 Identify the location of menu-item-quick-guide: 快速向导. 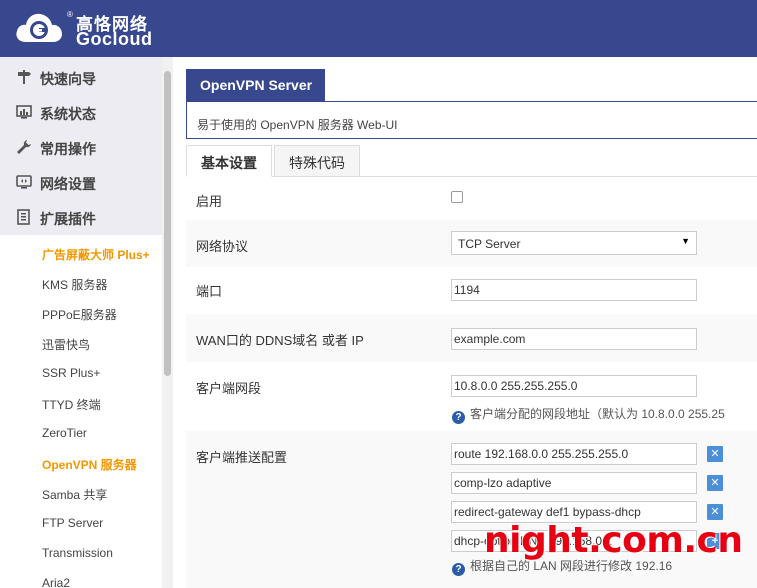
(81, 76).